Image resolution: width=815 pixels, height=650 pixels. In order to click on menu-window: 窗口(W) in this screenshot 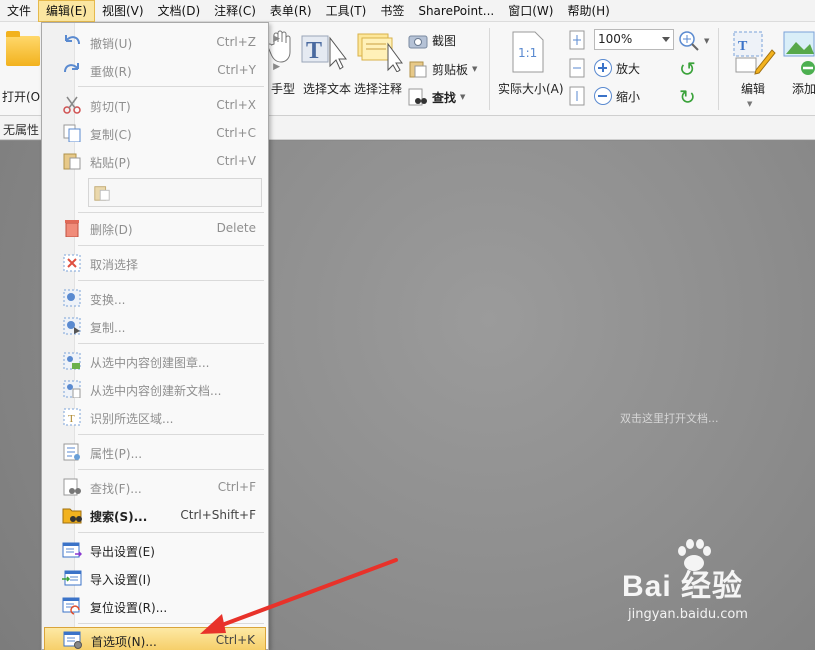, I will do `click(530, 11)`.